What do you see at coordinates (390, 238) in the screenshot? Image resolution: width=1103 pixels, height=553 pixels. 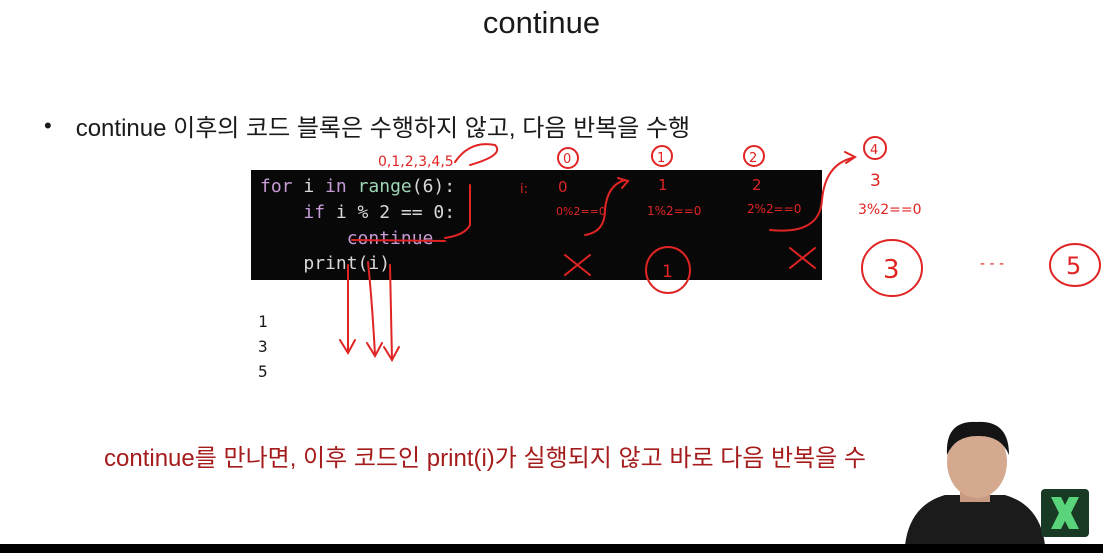 I see `code-keyword-continue: continue` at bounding box center [390, 238].